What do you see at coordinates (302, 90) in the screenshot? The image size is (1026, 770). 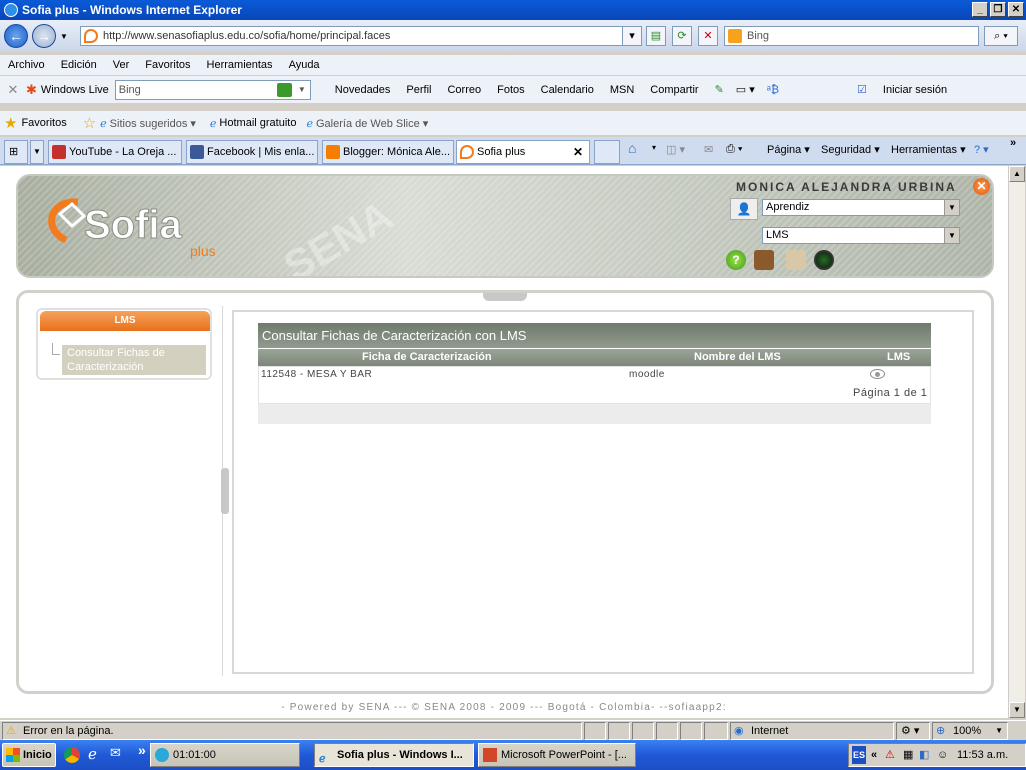 I see `live-search-dropdown-icon: ▼` at bounding box center [302, 90].